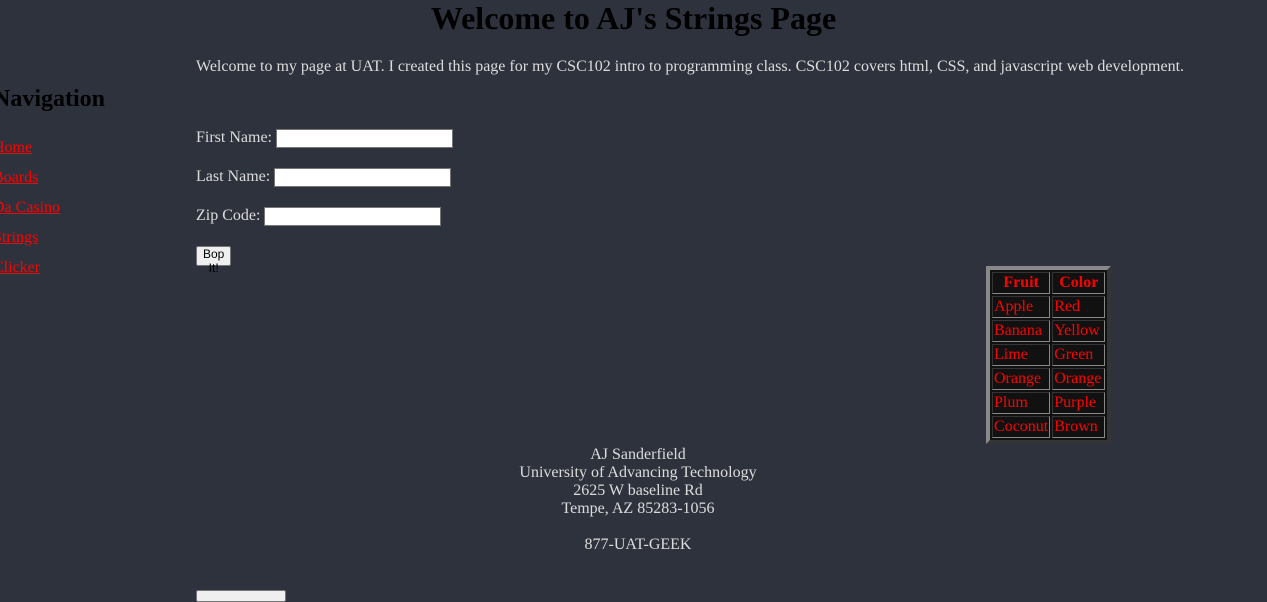 The image size is (1267, 602). What do you see at coordinates (1079, 379) in the screenshot?
I see `color-cell: Orange` at bounding box center [1079, 379].